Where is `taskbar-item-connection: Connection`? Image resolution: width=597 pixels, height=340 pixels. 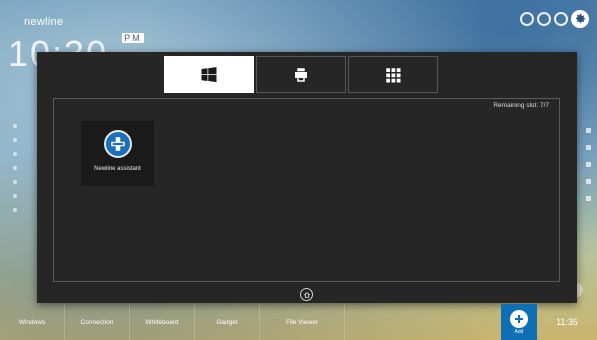 taskbar-item-connection: Connection is located at coordinates (97, 322).